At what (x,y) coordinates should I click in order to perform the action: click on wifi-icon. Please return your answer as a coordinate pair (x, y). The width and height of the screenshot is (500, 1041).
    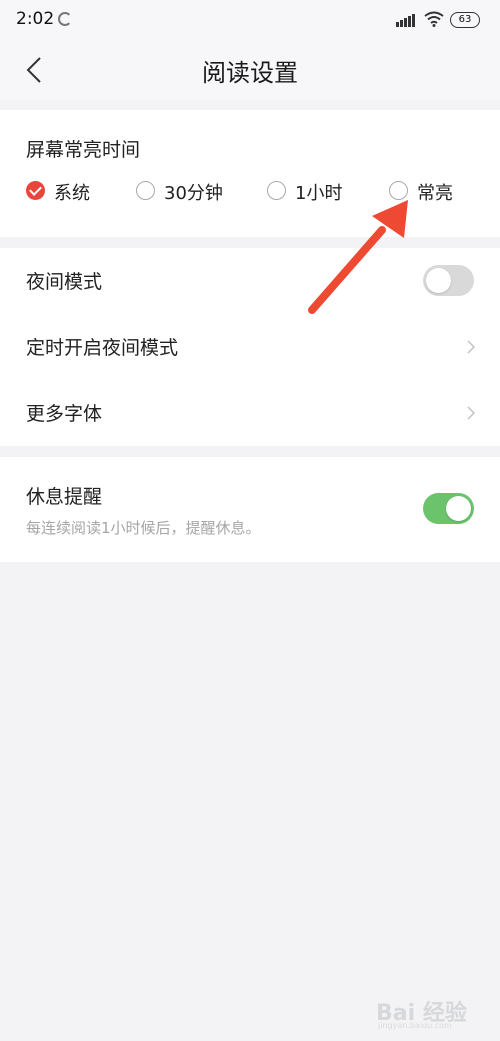
    Looking at the image, I should click on (434, 19).